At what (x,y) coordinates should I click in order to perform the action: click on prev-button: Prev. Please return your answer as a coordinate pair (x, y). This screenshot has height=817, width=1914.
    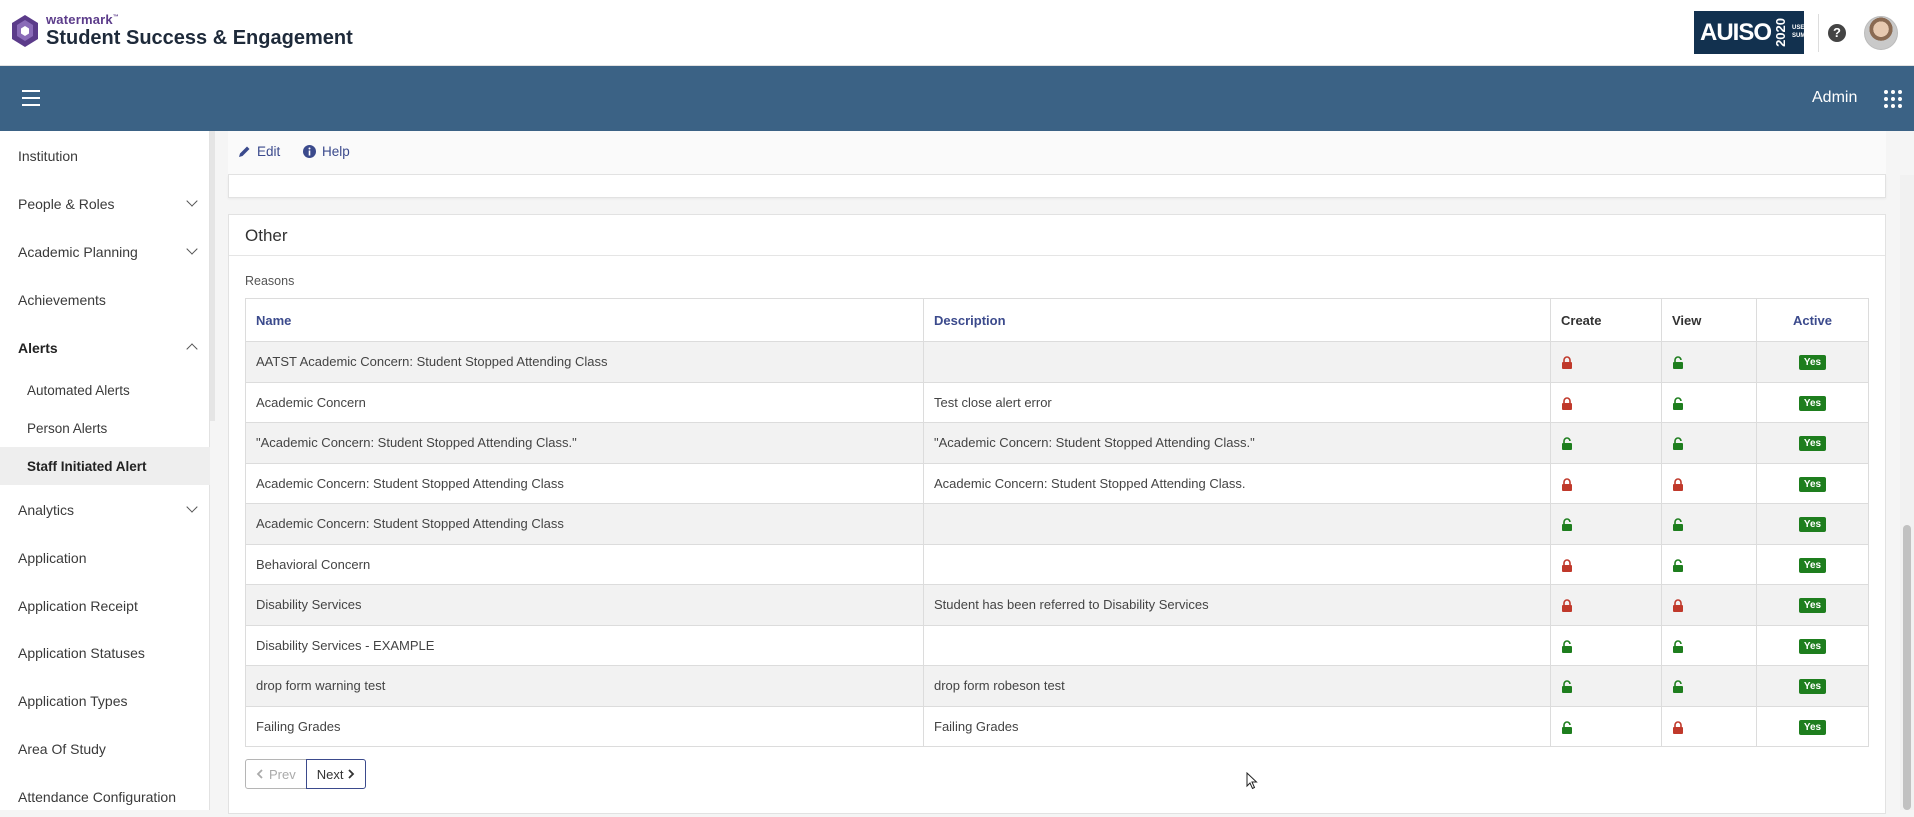
    Looking at the image, I should click on (276, 774).